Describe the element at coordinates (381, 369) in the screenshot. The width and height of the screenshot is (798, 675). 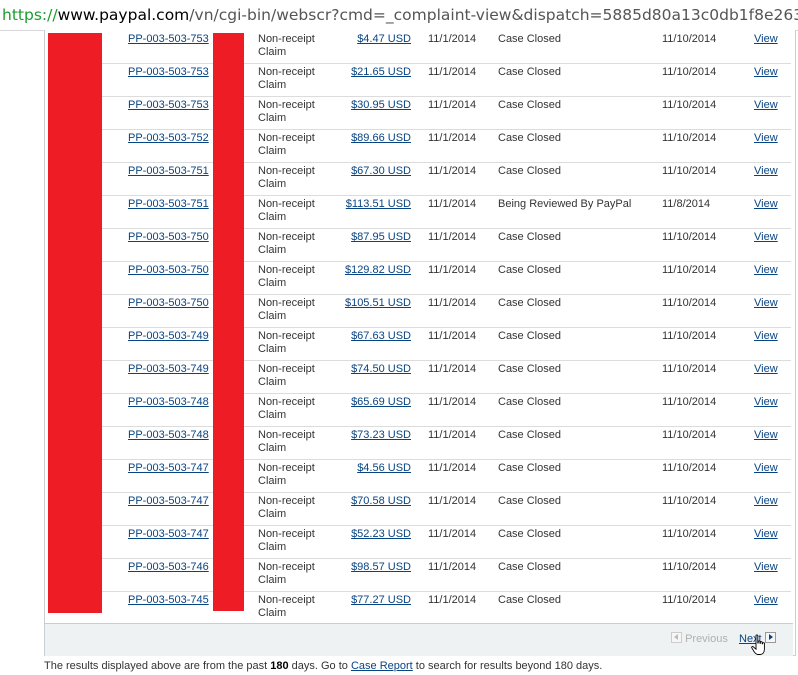
I see `case-amount-link-text: $74.50 USD` at that location.